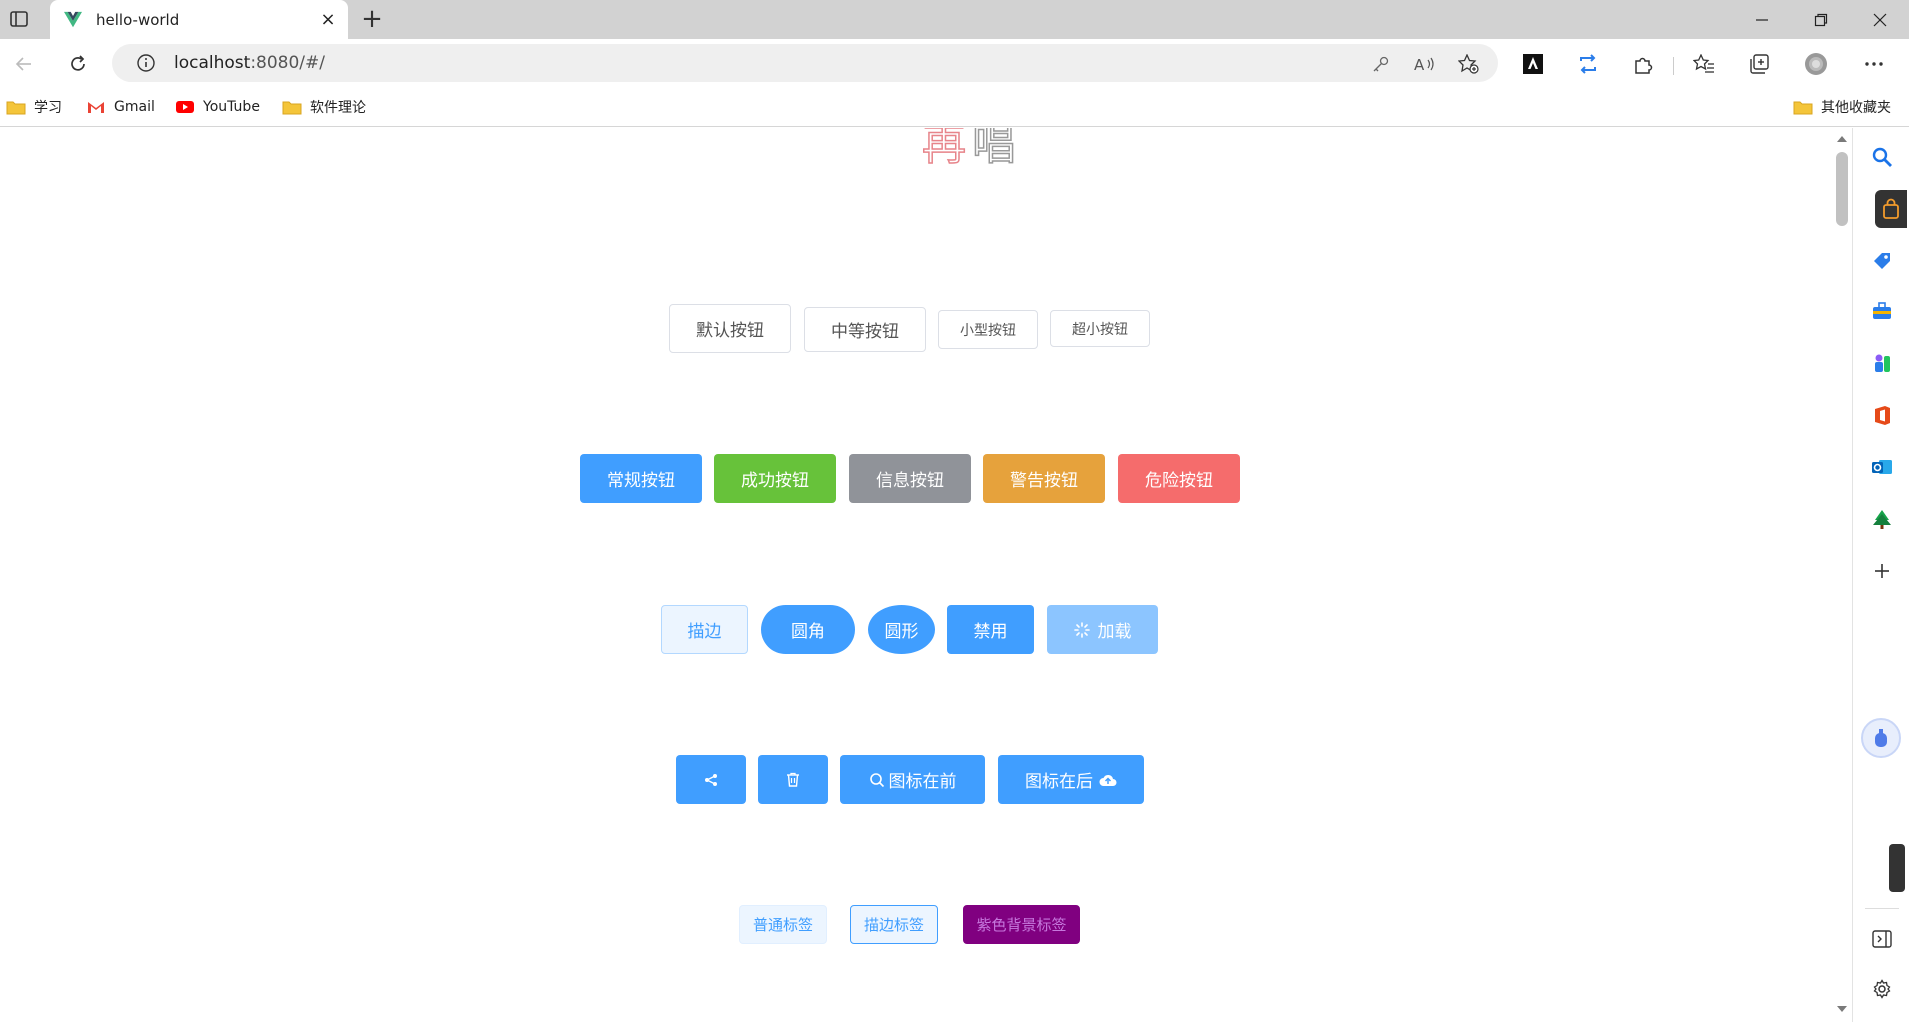 This screenshot has height=1022, width=1909. What do you see at coordinates (805, 63) in the screenshot?
I see `address-bar: localhost:8080/#/ A` at bounding box center [805, 63].